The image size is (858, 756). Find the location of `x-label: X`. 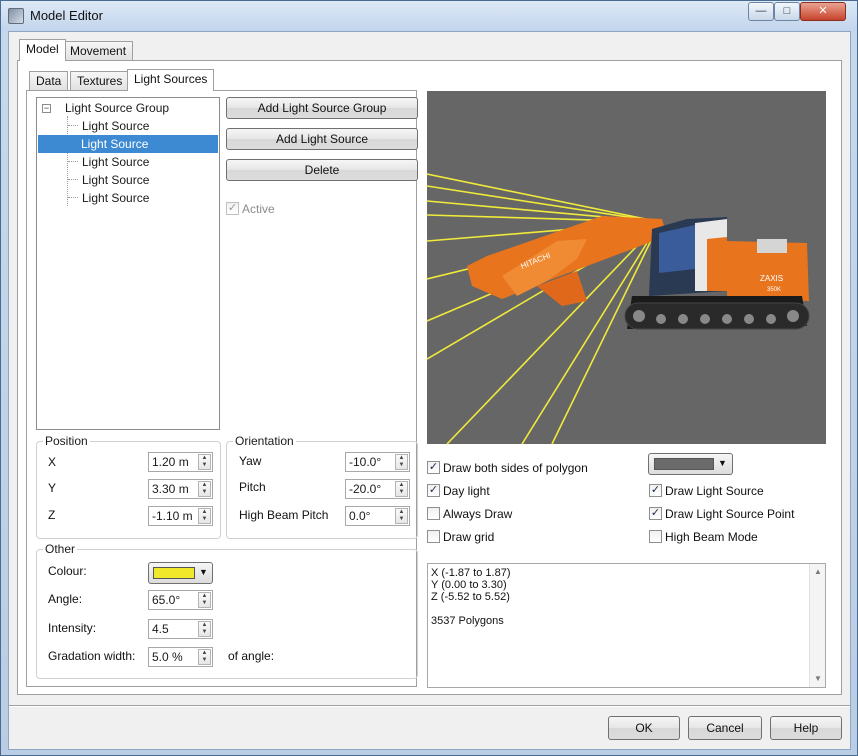

x-label: X is located at coordinates (52, 462).